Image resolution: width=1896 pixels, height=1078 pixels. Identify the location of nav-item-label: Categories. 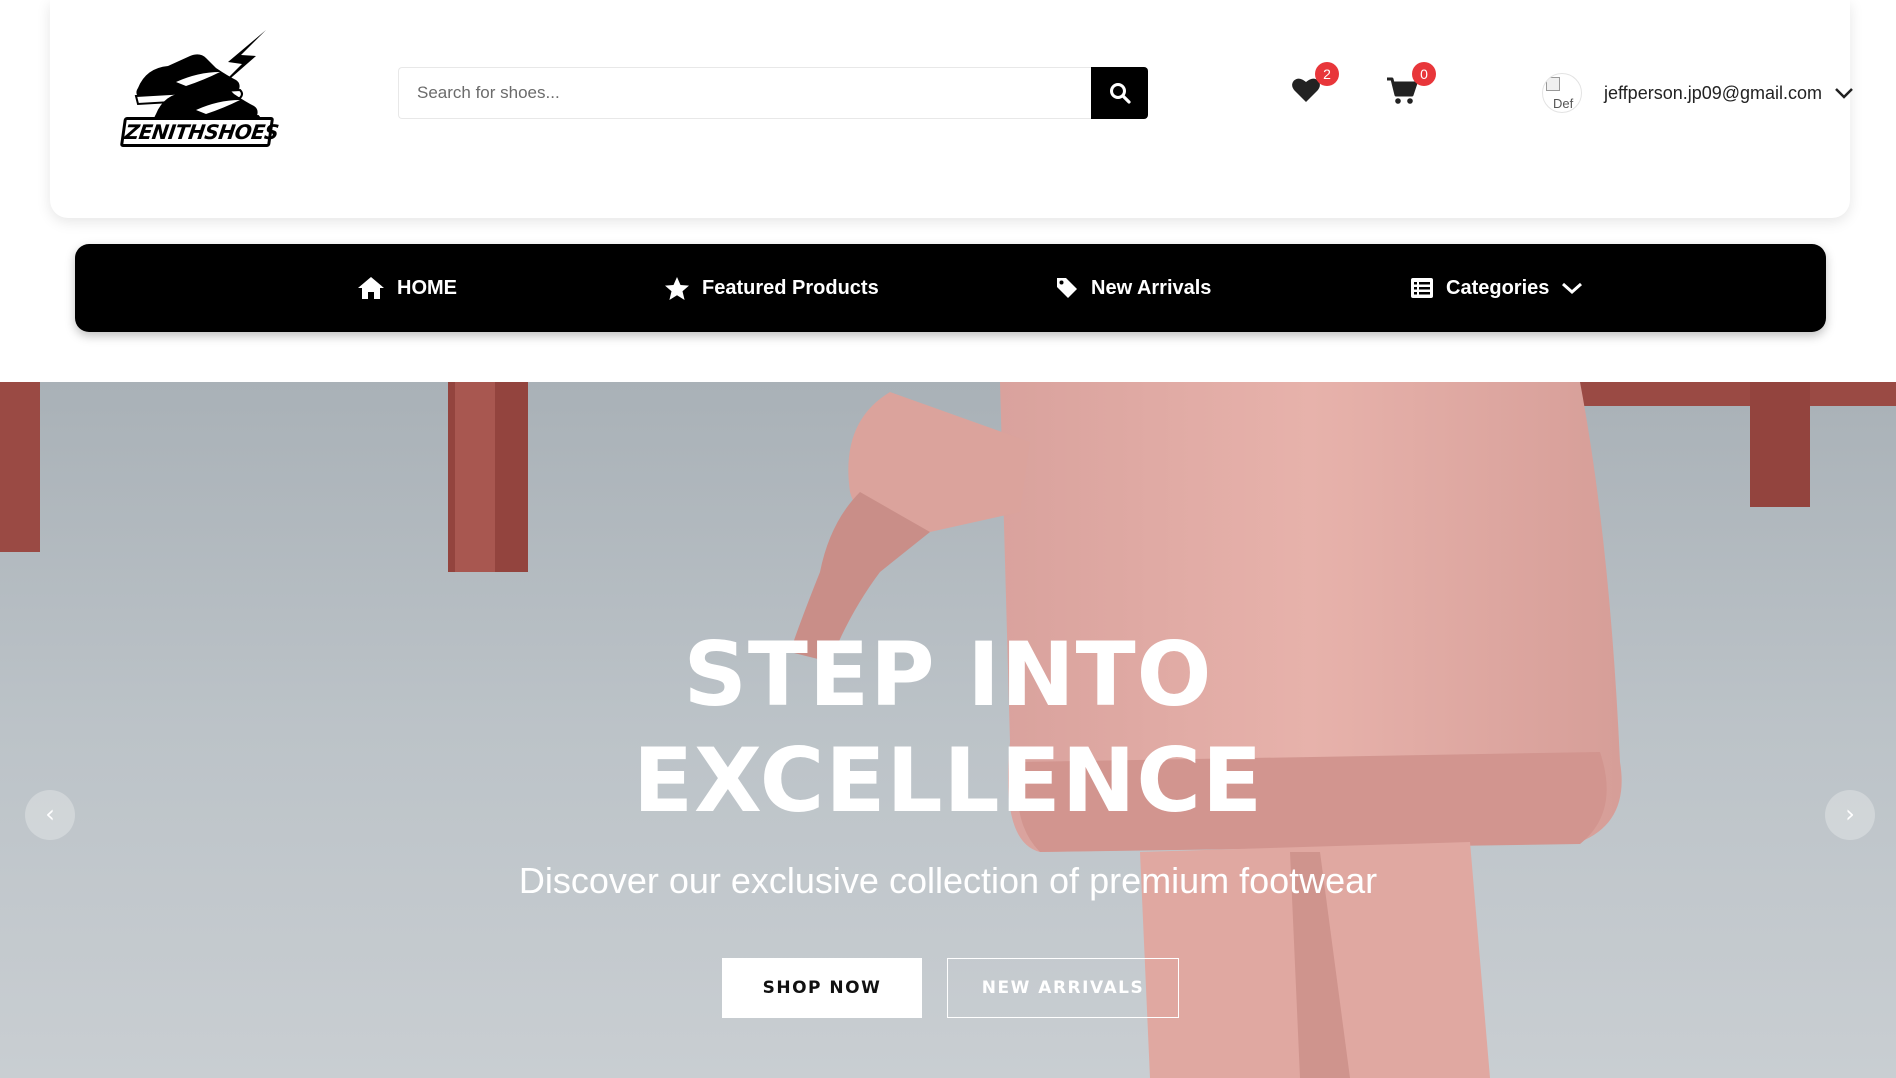
(1498, 287).